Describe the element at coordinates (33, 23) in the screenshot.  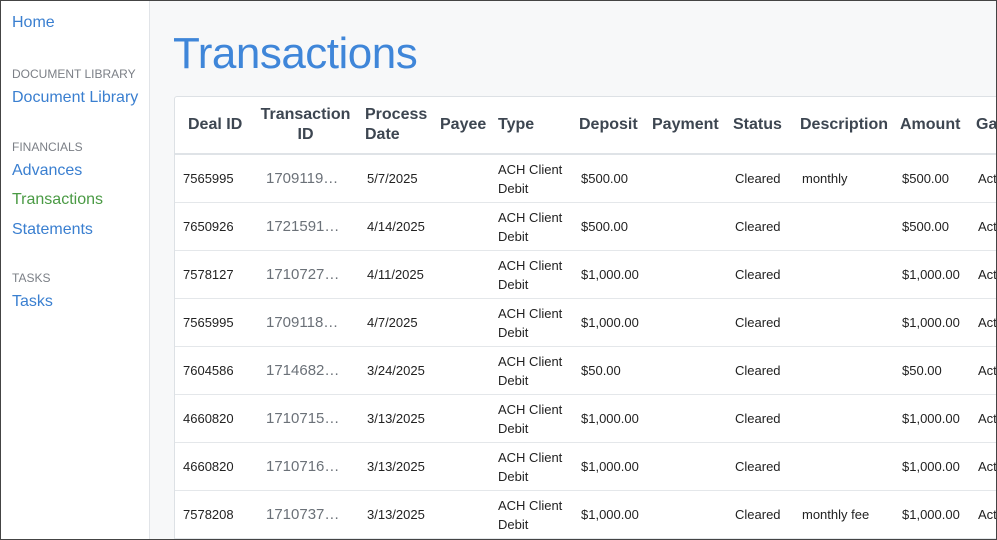
I see `sidebar-item-home: Home` at that location.